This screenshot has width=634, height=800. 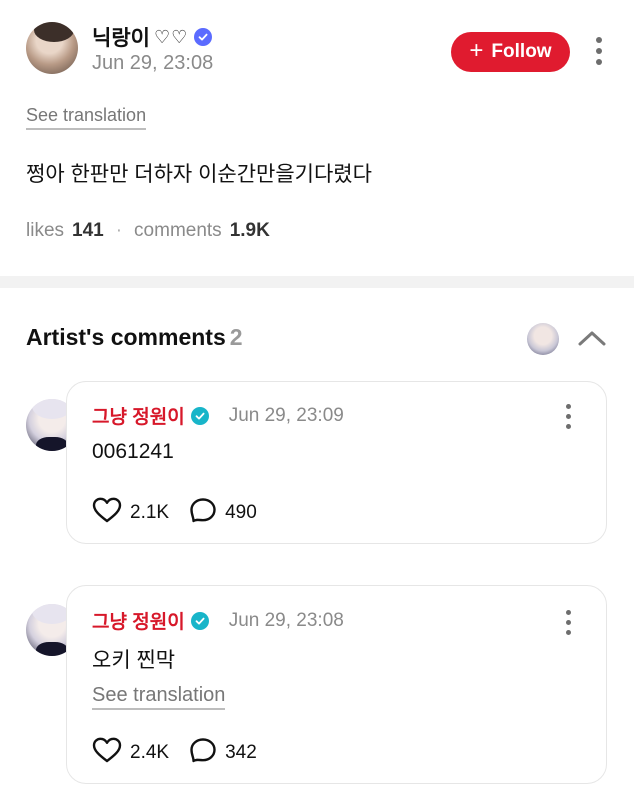 I want to click on artist-avatar-small, so click(x=543, y=339).